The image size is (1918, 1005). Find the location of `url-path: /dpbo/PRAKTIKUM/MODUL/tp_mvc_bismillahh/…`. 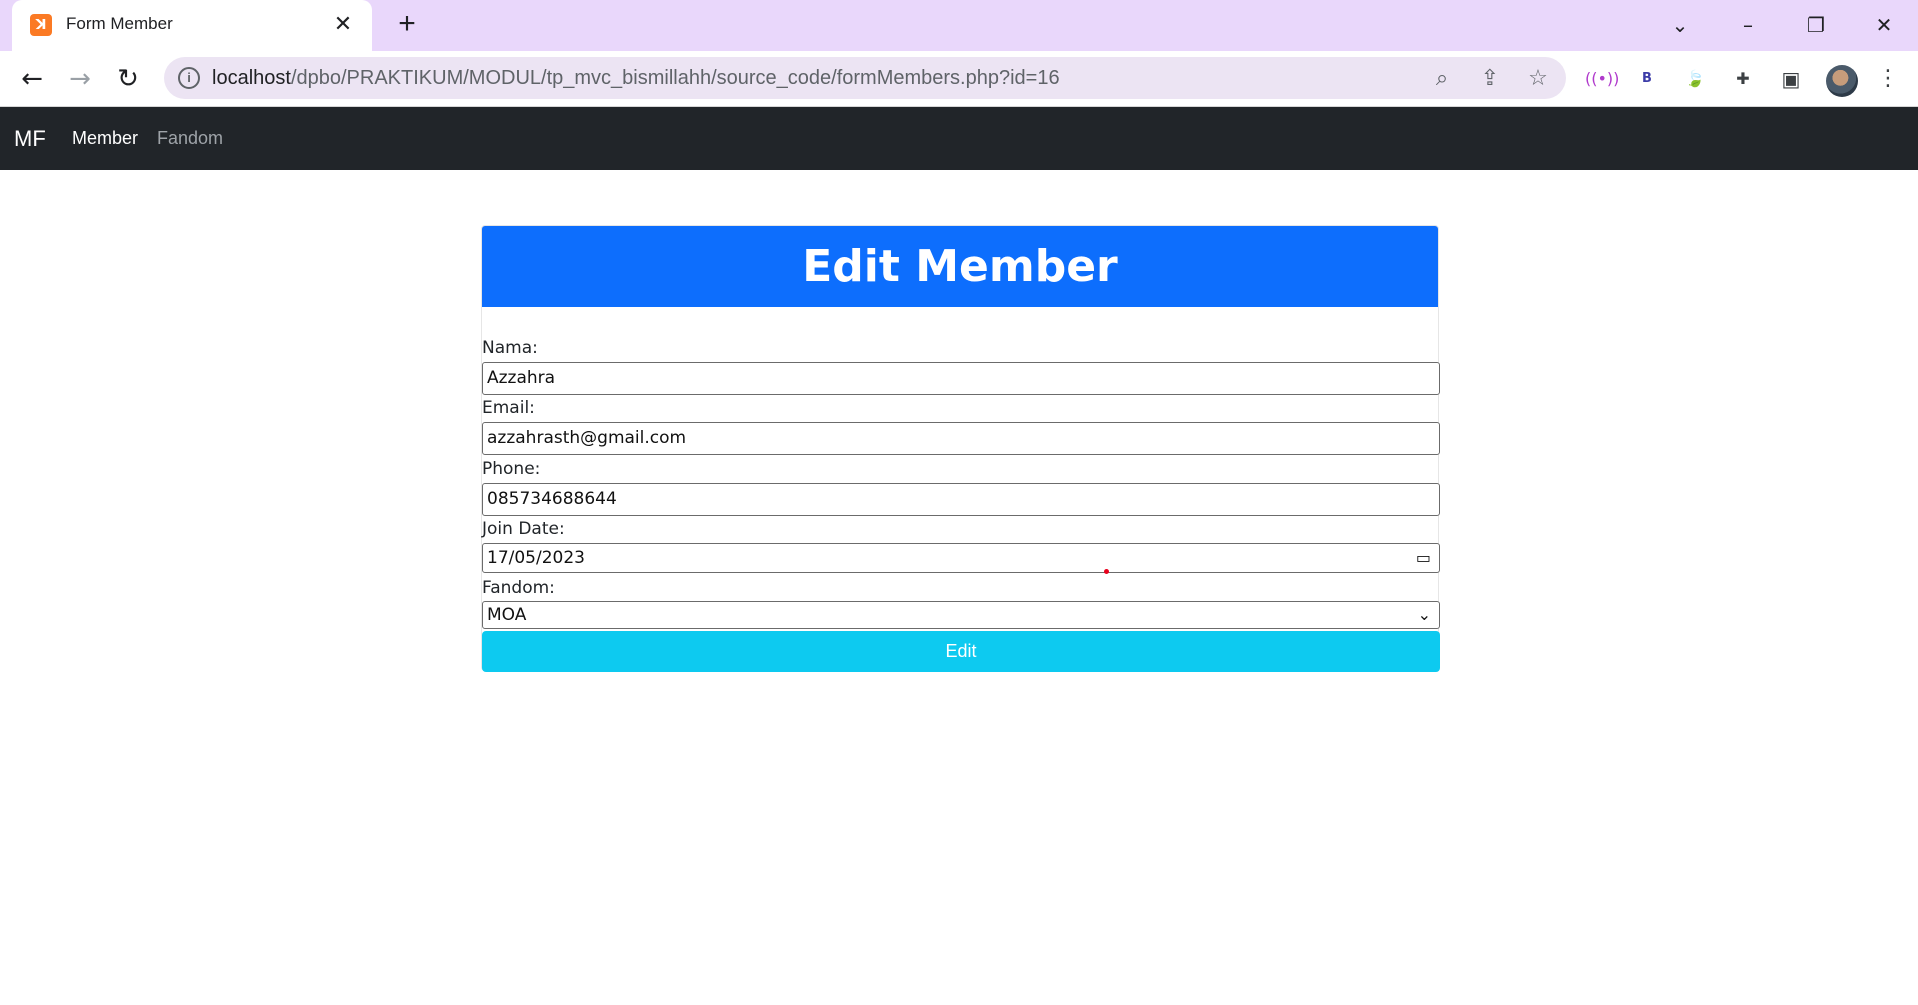

url-path: /dpbo/PRAKTIKUM/MODUL/tp_mvc_bismillahh/… is located at coordinates (675, 78).